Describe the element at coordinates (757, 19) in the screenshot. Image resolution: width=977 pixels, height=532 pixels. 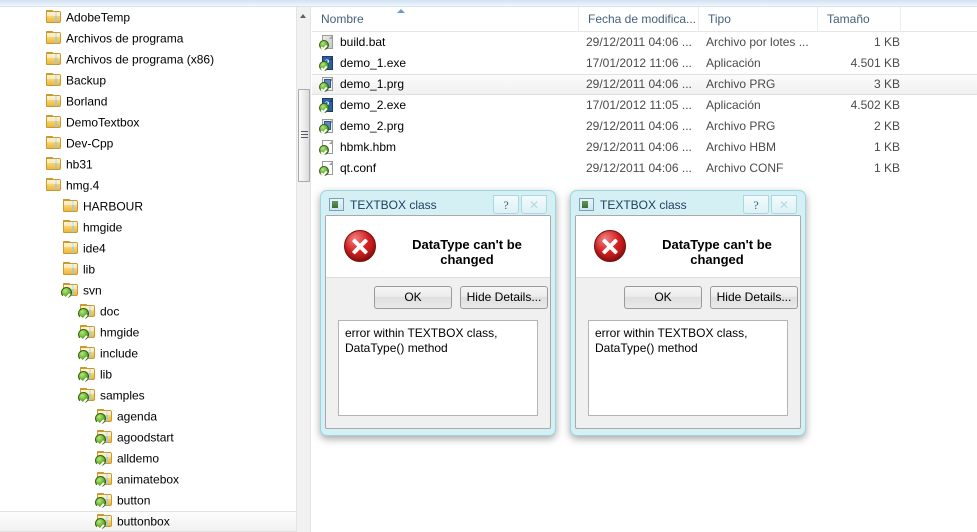
I see `column-header-type: Tipo` at that location.